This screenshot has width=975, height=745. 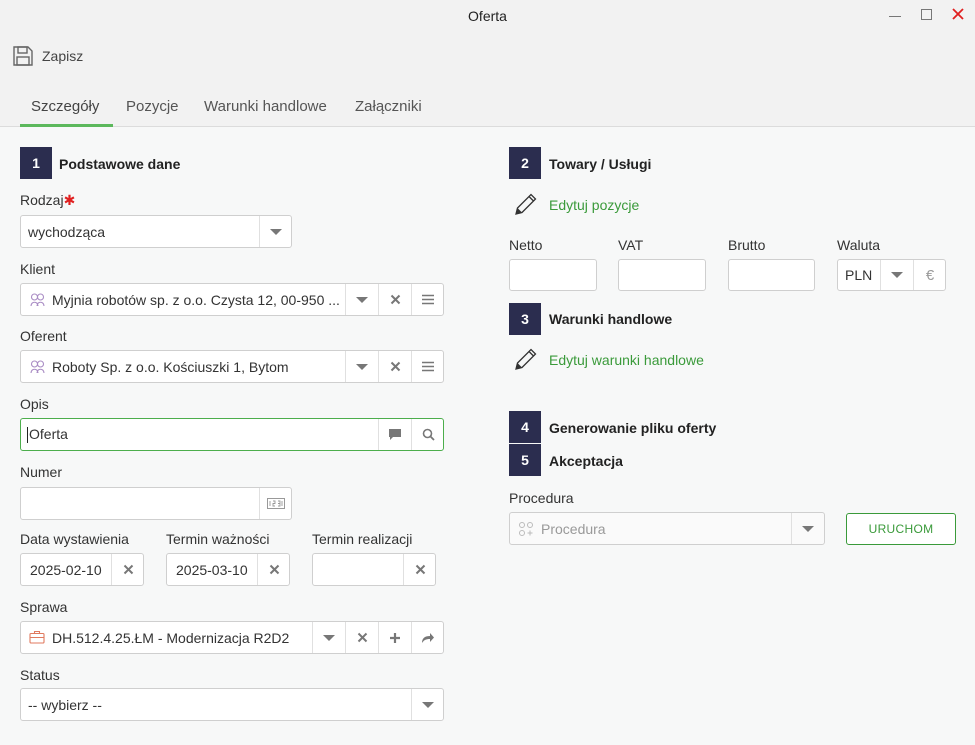 What do you see at coordinates (926, 14) in the screenshot?
I see `maximize-icon` at bounding box center [926, 14].